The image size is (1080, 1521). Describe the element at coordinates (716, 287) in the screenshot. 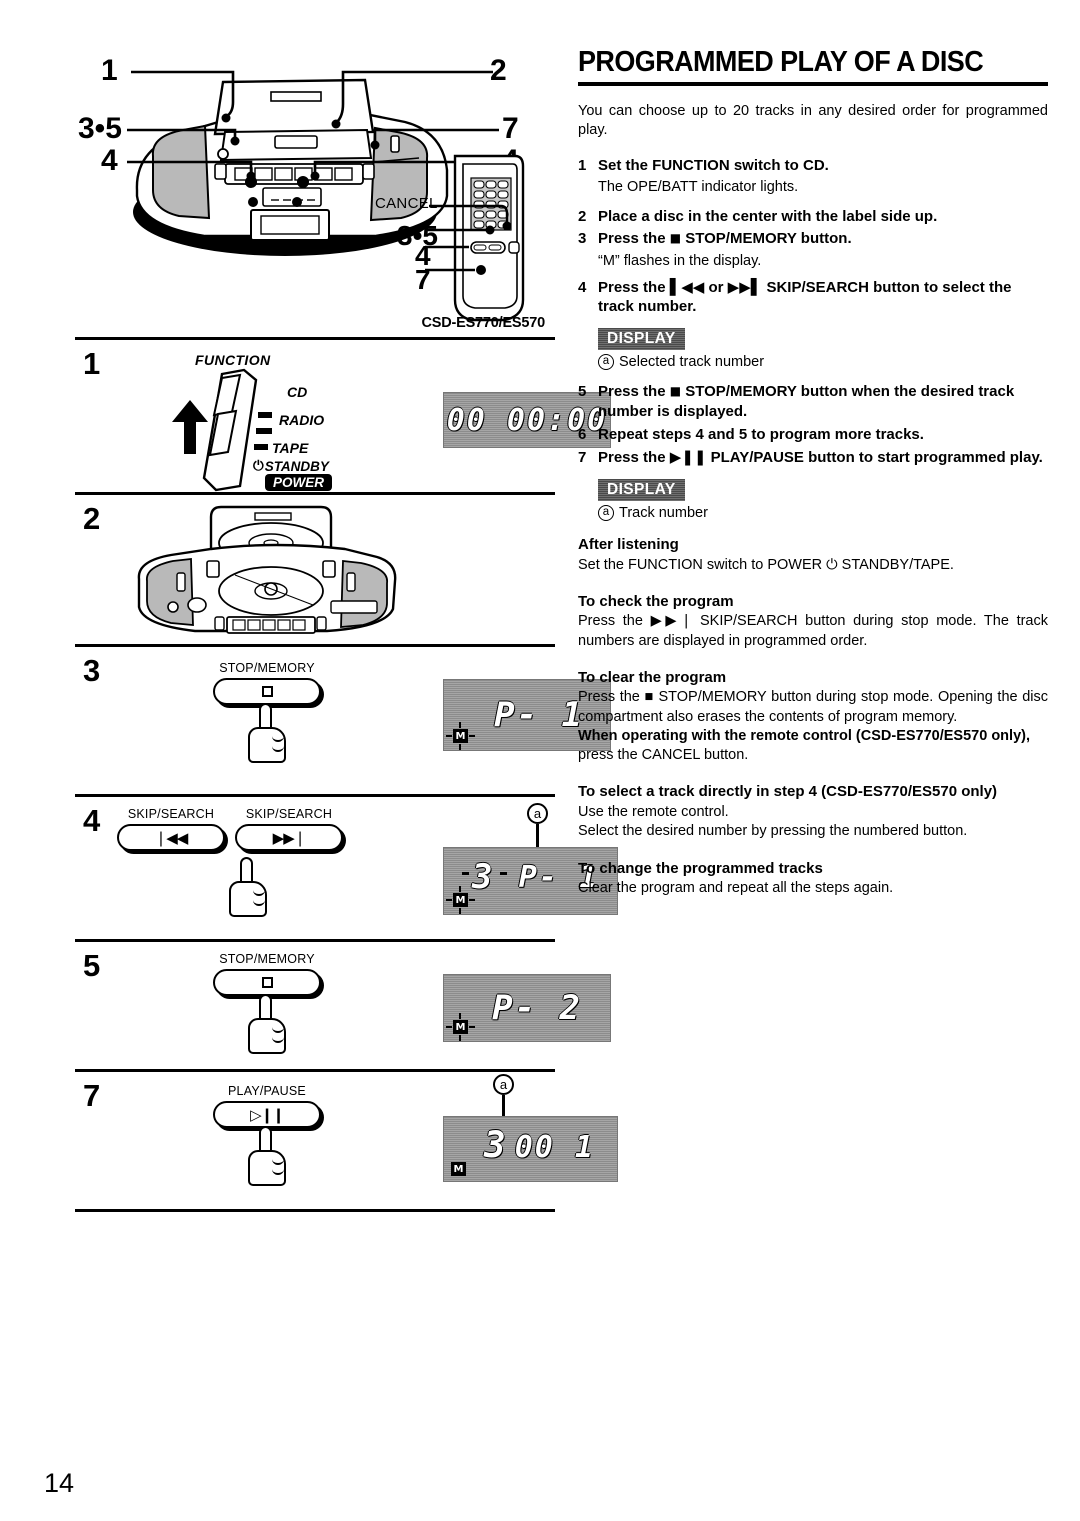

I see `step-4-text-mid: or` at that location.